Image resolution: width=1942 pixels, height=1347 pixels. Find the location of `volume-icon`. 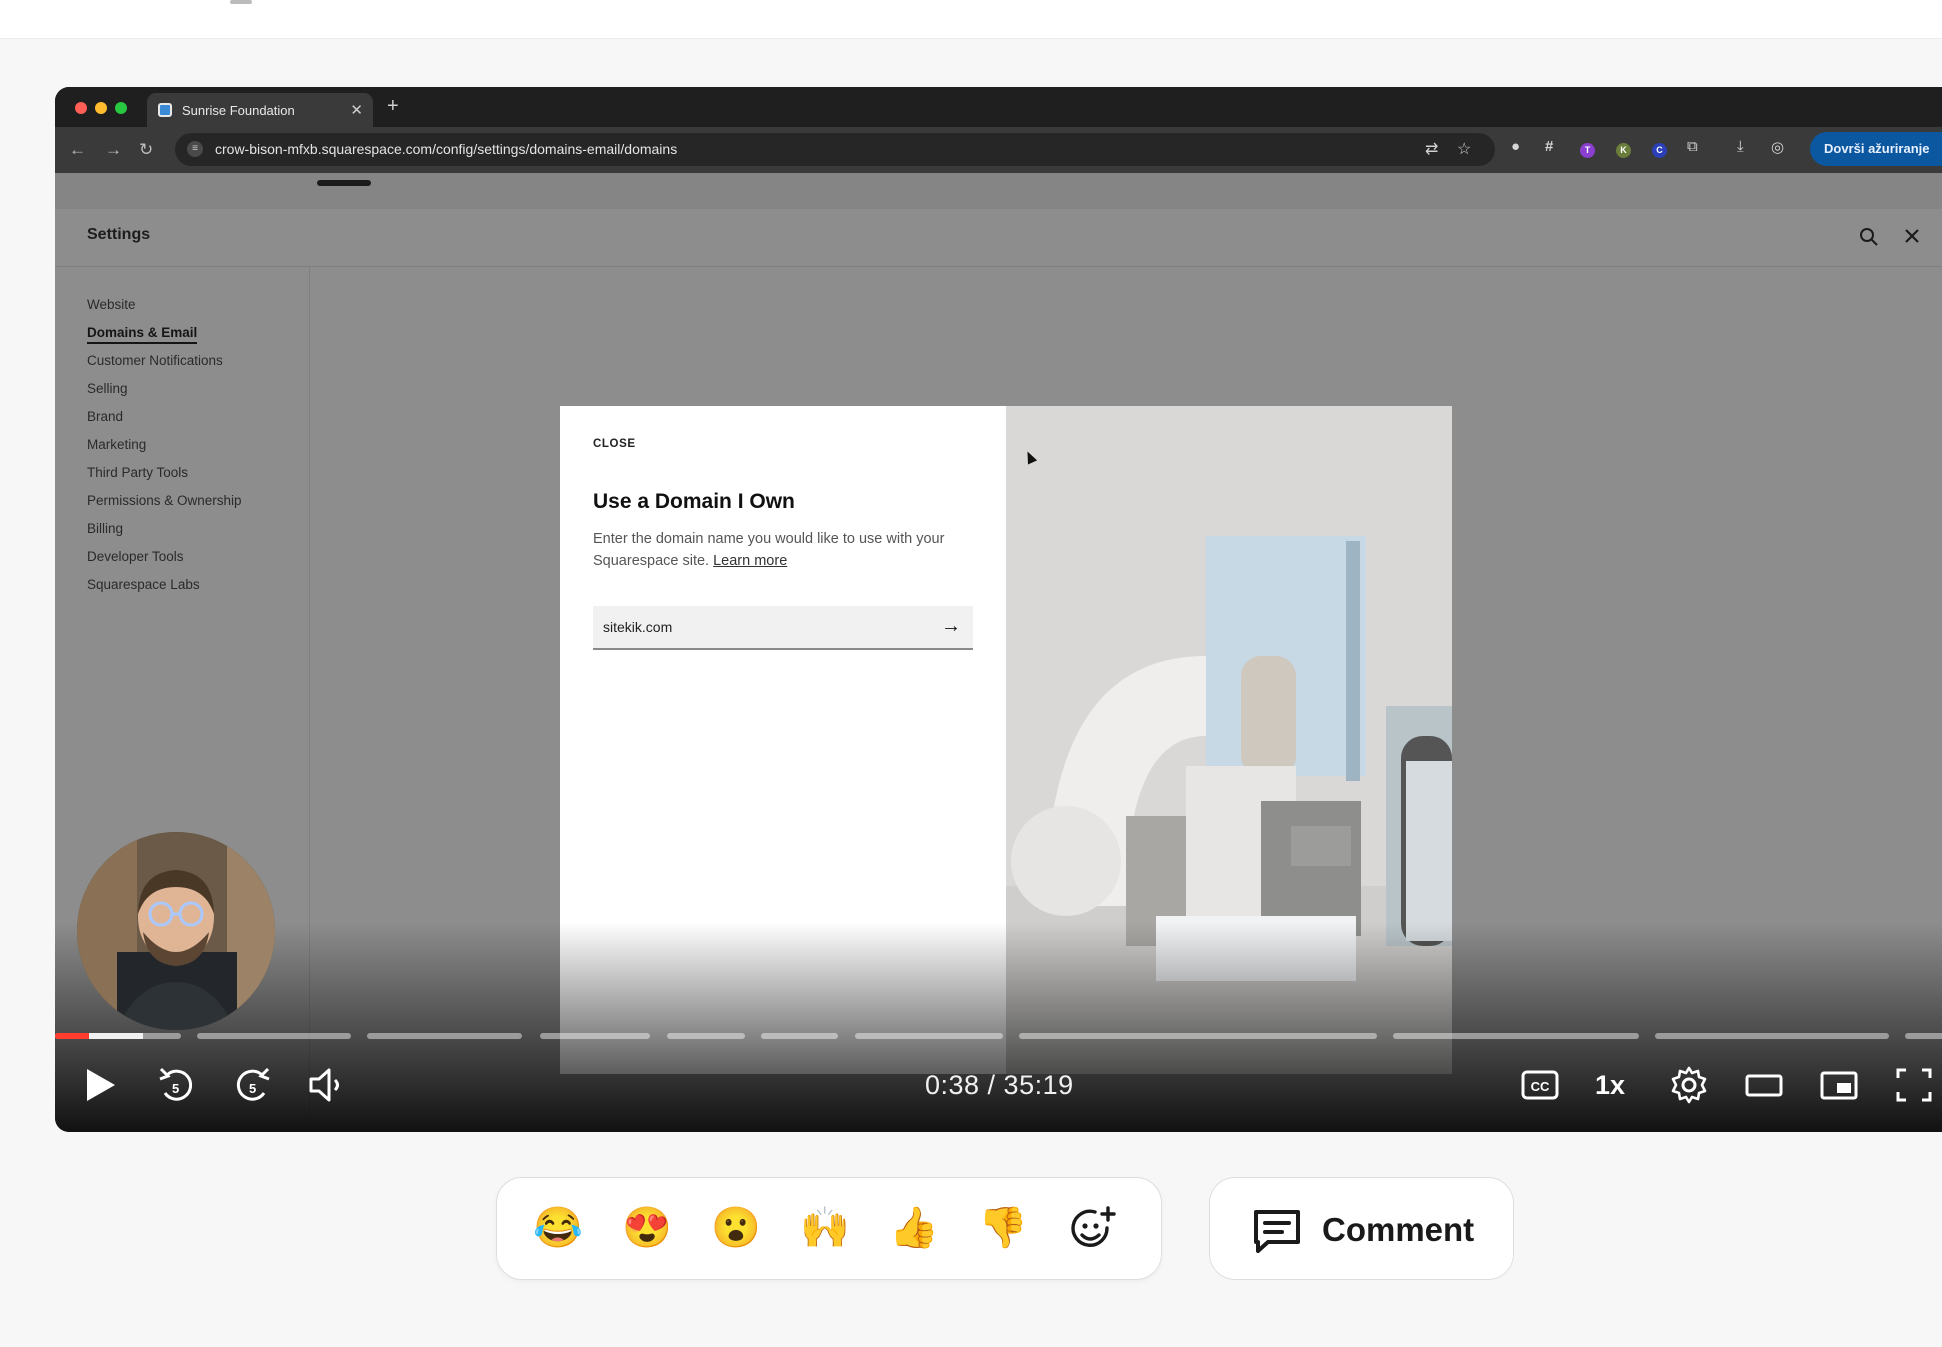

volume-icon is located at coordinates (327, 1085).